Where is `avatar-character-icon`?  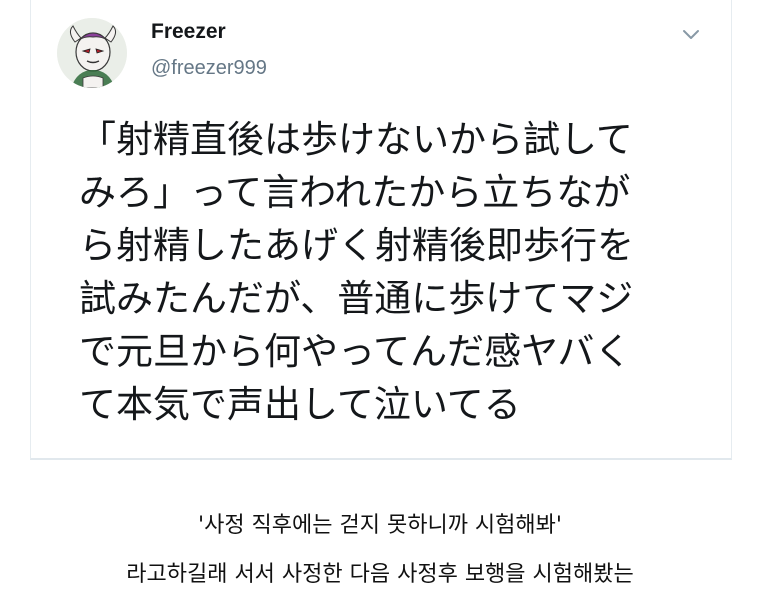 avatar-character-icon is located at coordinates (92, 53).